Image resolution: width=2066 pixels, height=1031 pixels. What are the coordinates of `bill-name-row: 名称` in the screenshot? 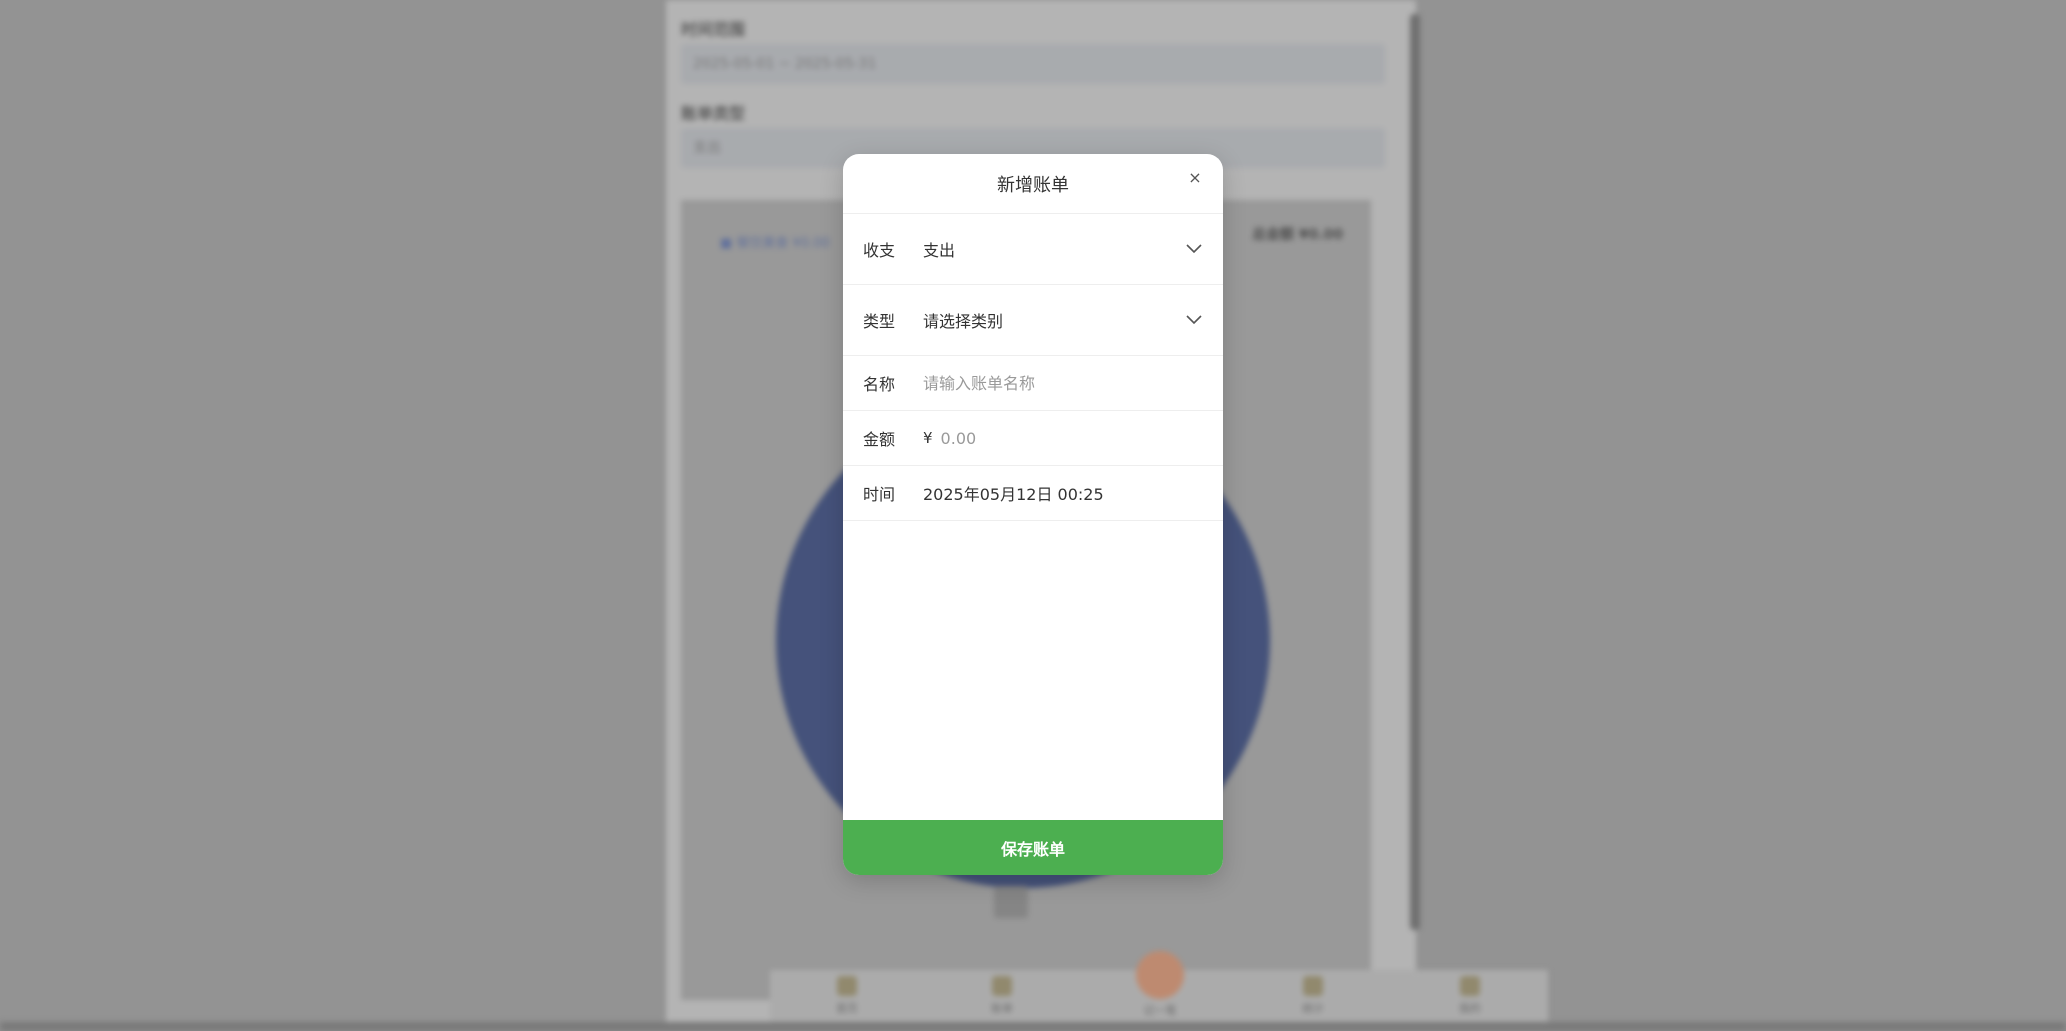 It's located at (1033, 383).